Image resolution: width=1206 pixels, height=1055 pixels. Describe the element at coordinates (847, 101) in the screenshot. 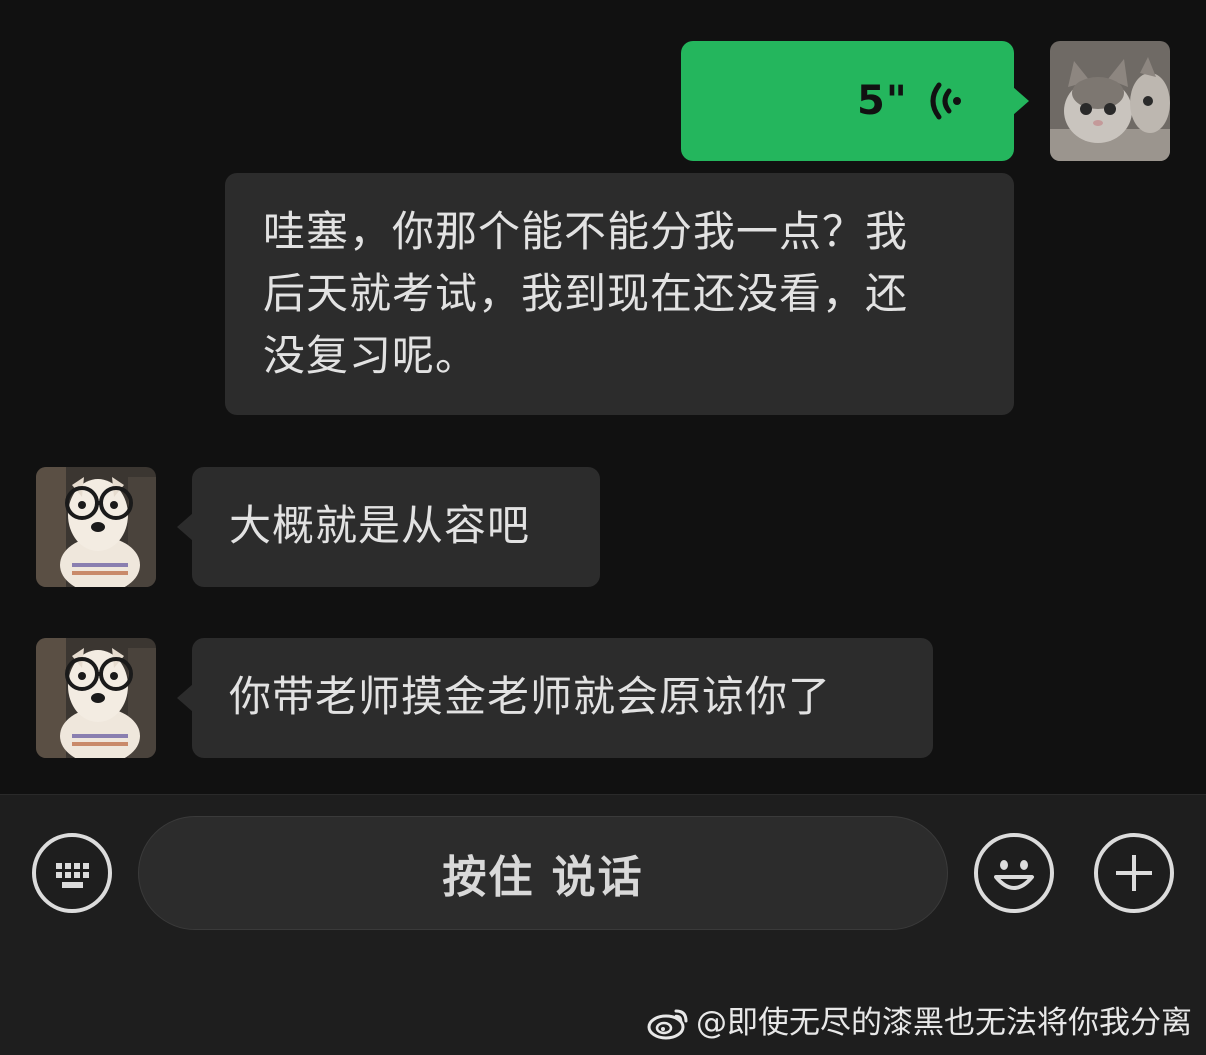

I see `voice-message-bubble: 5"` at that location.